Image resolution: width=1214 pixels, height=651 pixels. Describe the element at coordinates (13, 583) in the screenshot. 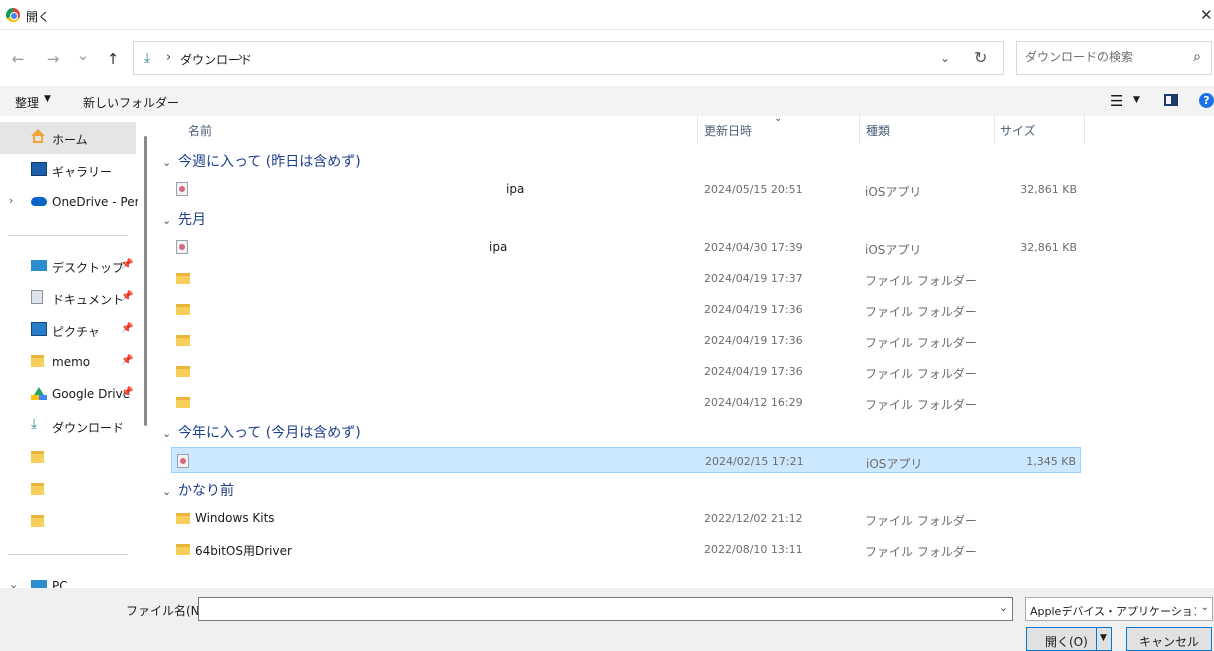

I see `expand-chevron-icon: ⌄` at that location.